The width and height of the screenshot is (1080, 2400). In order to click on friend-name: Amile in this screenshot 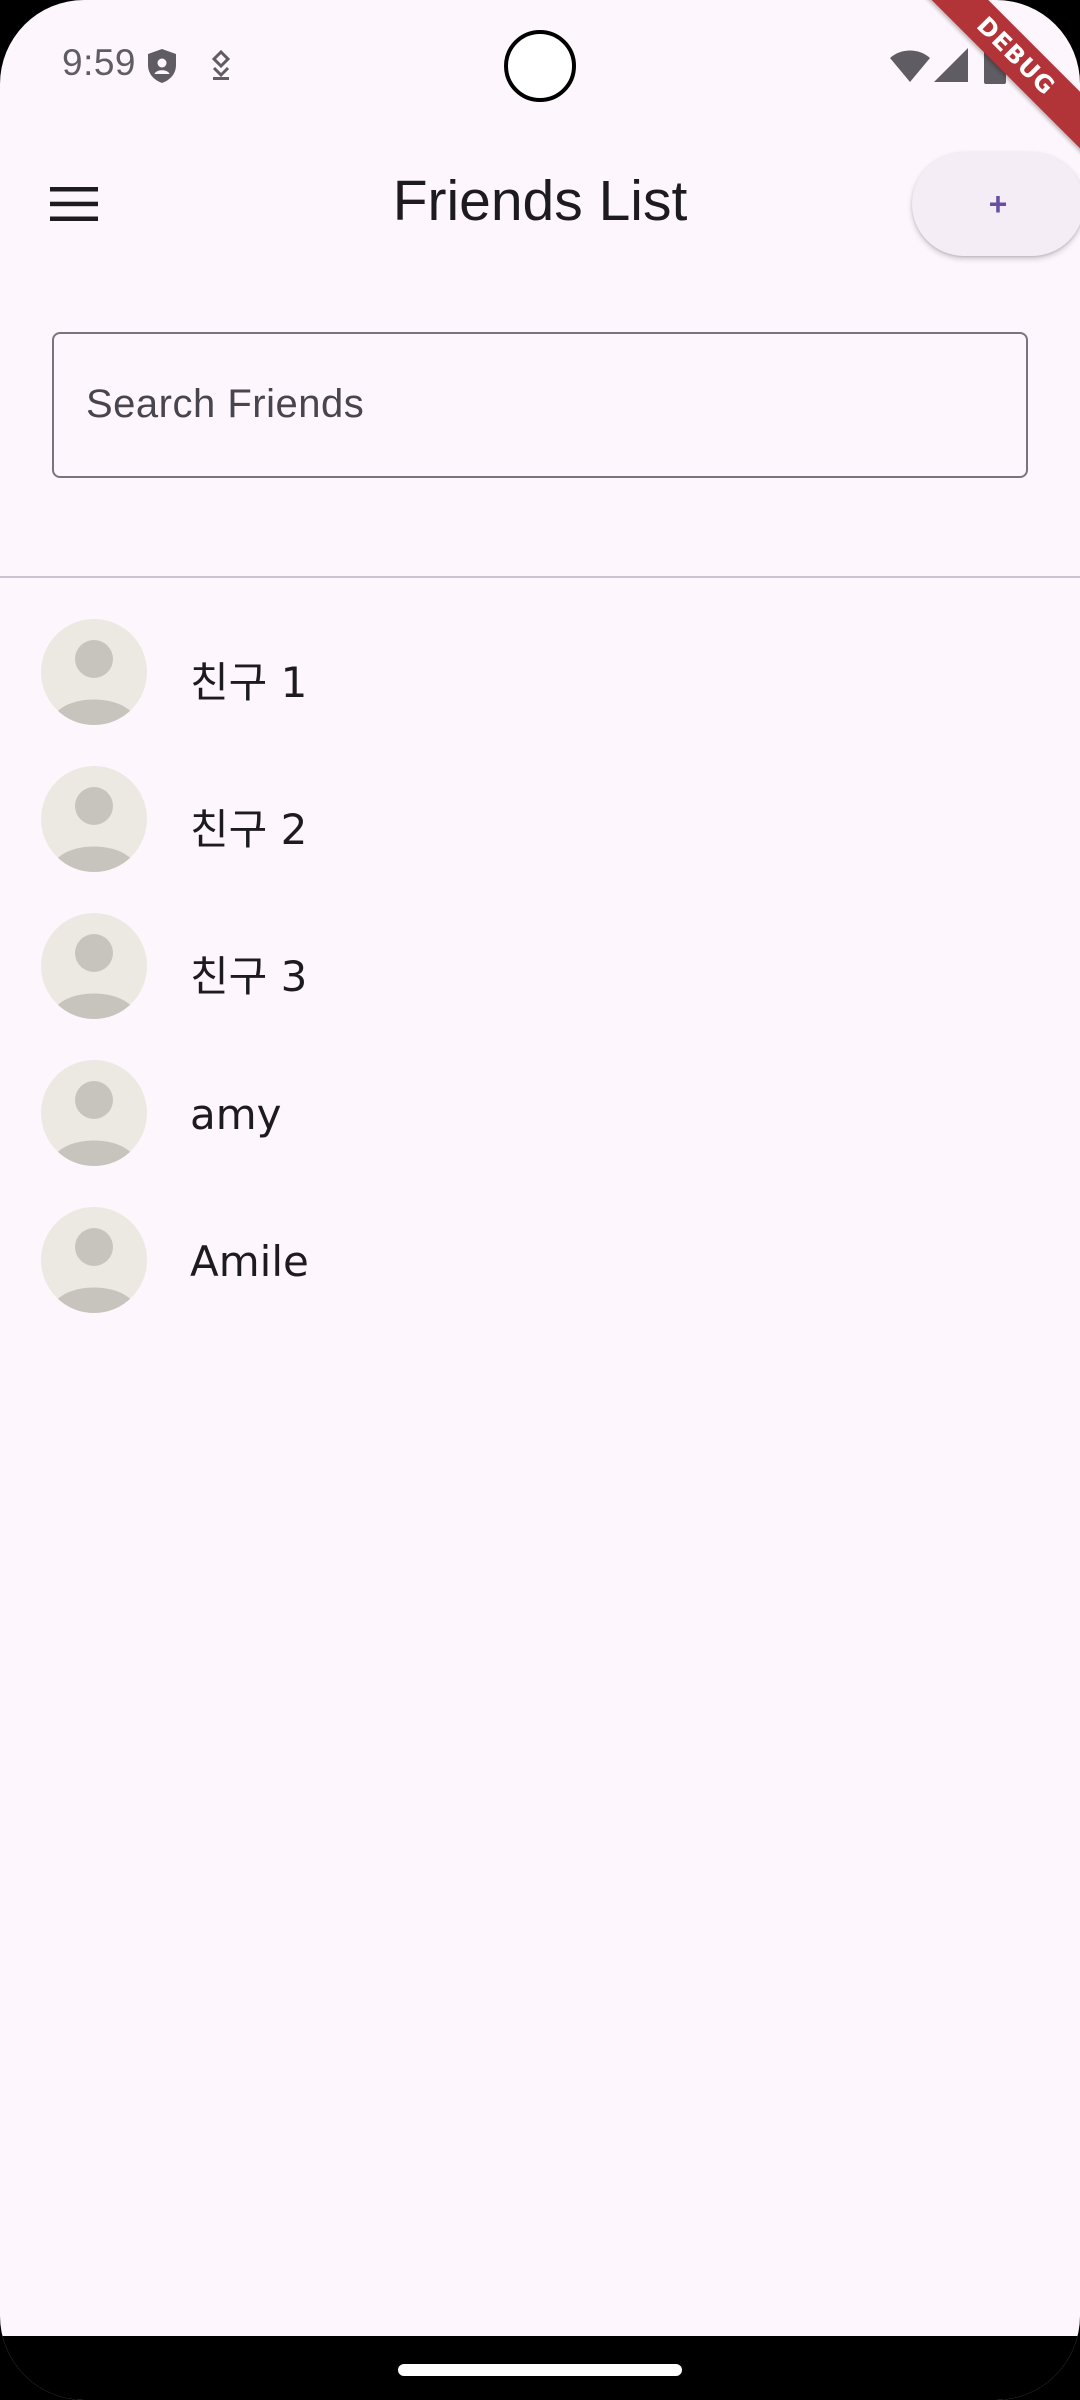, I will do `click(249, 1261)`.